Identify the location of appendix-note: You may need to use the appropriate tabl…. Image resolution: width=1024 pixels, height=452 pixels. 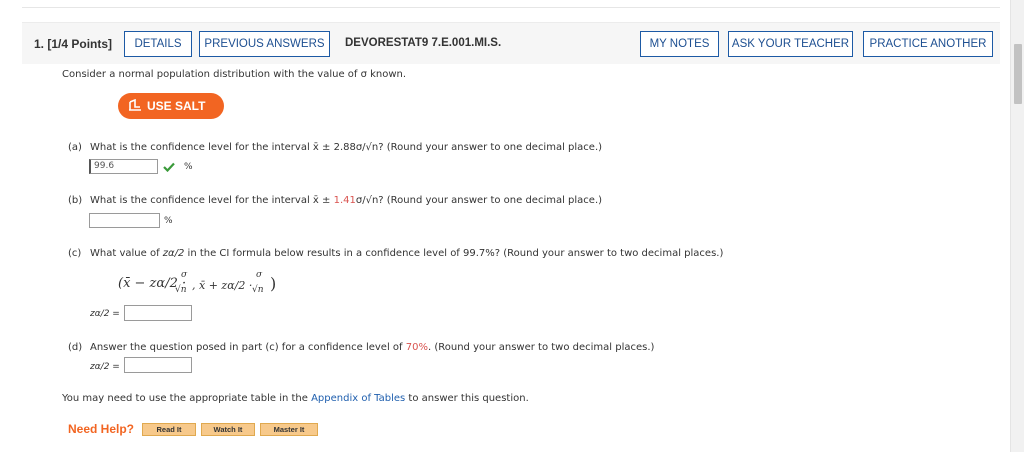
(295, 398).